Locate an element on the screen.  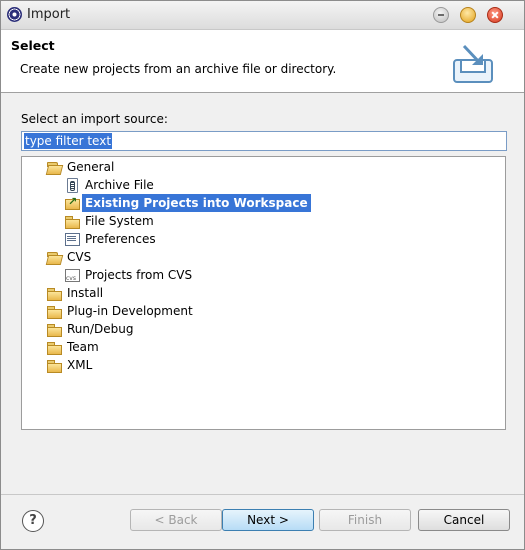
tree-item-label: Plug-in Development is located at coordinates (130, 311).